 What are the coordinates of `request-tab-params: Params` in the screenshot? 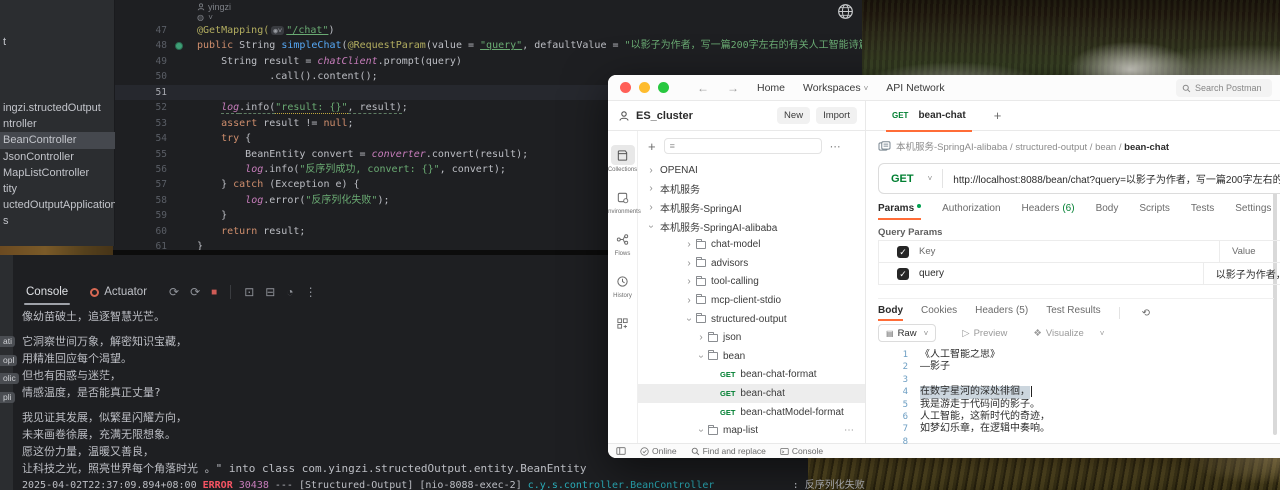 It's located at (900, 211).